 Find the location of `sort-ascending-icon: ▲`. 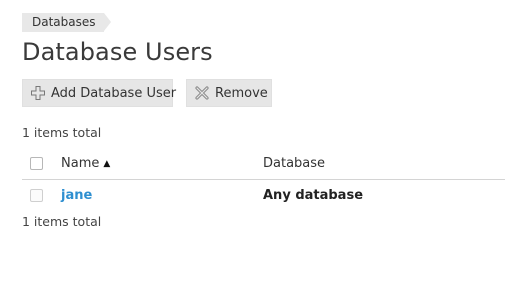

sort-ascending-icon: ▲ is located at coordinates (107, 164).